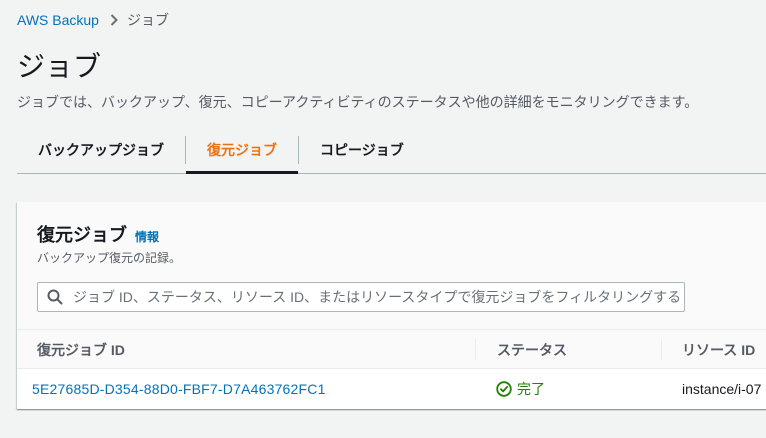 The width and height of the screenshot is (766, 438). What do you see at coordinates (532, 349) in the screenshot?
I see `column-header-status: ステータス` at bounding box center [532, 349].